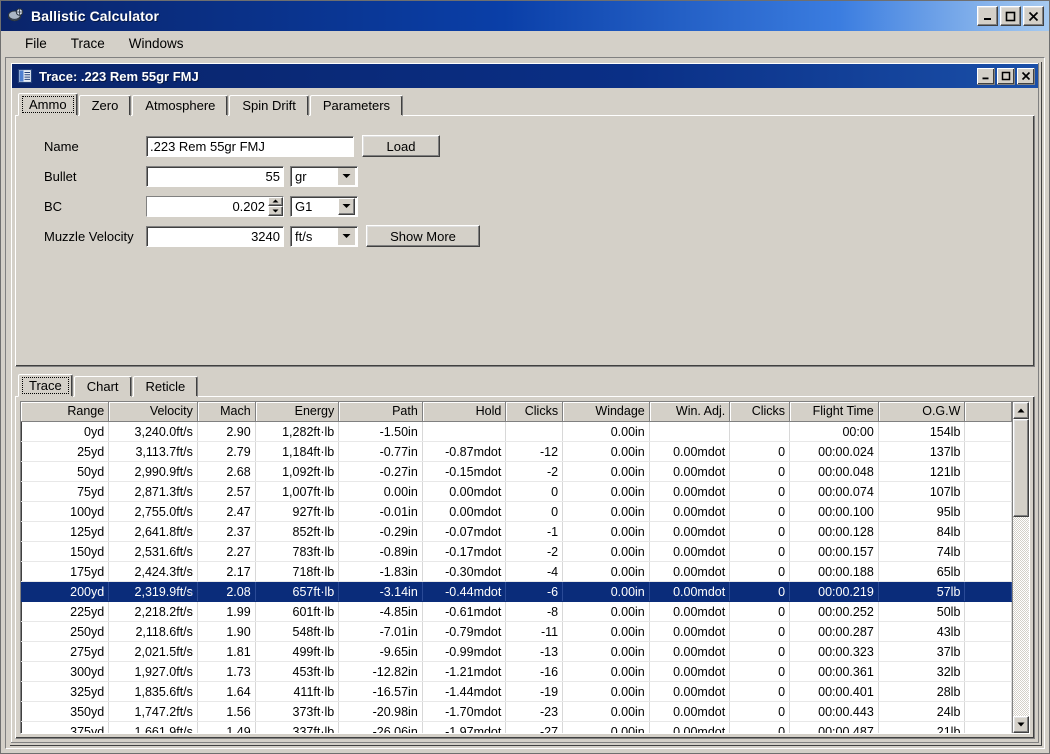  What do you see at coordinates (464, 412) in the screenshot?
I see `column-header-hold: Hold` at bounding box center [464, 412].